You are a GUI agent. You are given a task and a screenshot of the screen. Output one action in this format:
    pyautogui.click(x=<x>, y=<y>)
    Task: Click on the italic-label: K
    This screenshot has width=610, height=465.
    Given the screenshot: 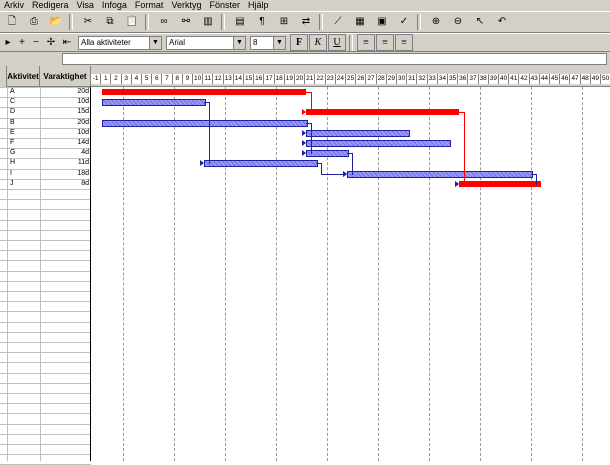 What is the action you would take?
    pyautogui.click(x=318, y=42)
    